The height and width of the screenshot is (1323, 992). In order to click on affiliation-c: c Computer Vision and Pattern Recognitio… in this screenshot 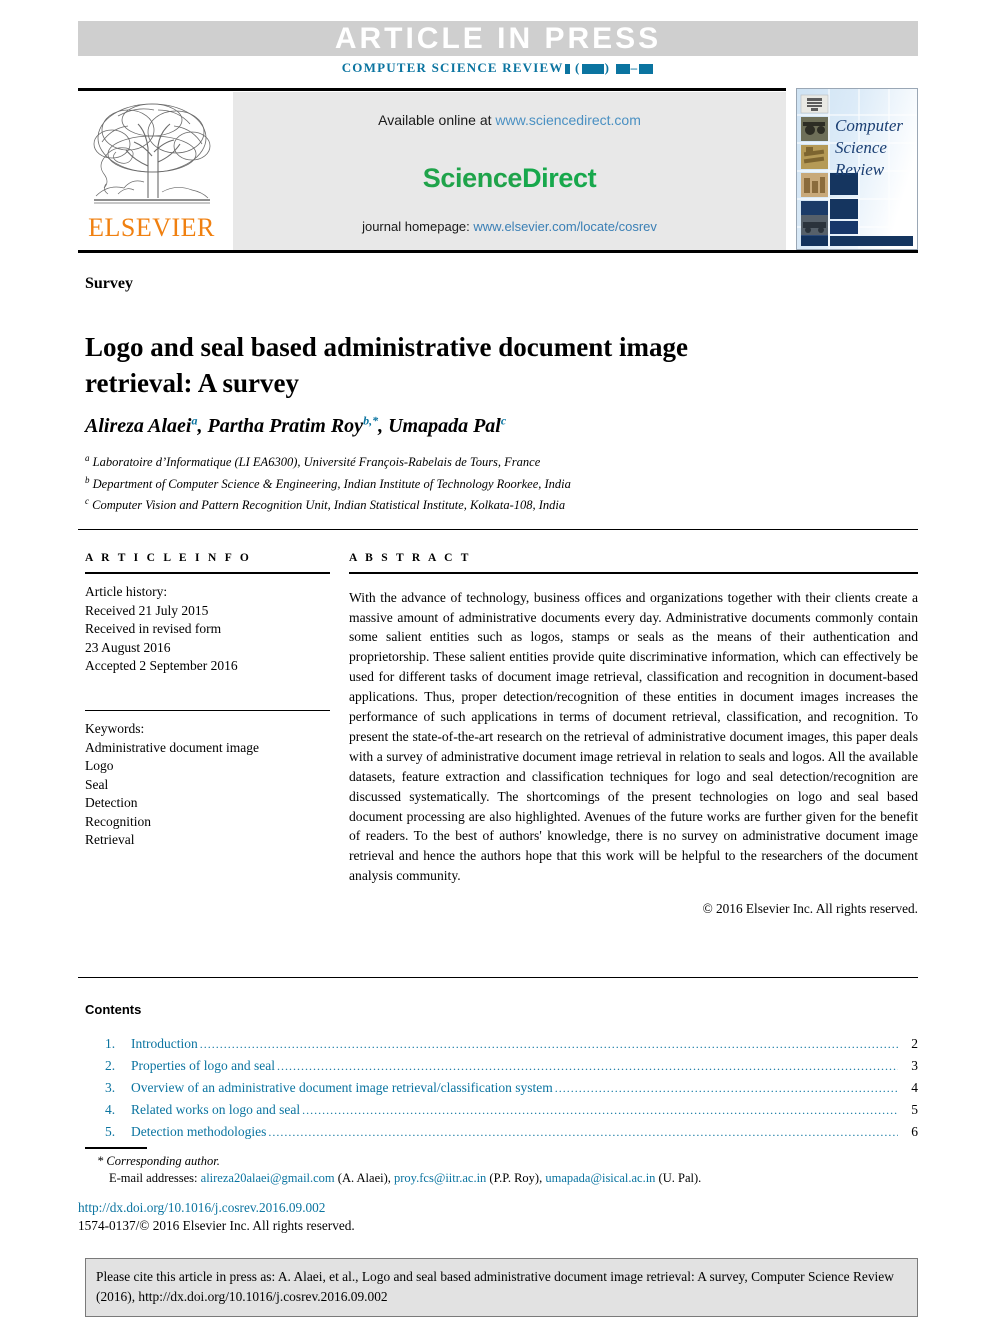, I will do `click(495, 504)`.